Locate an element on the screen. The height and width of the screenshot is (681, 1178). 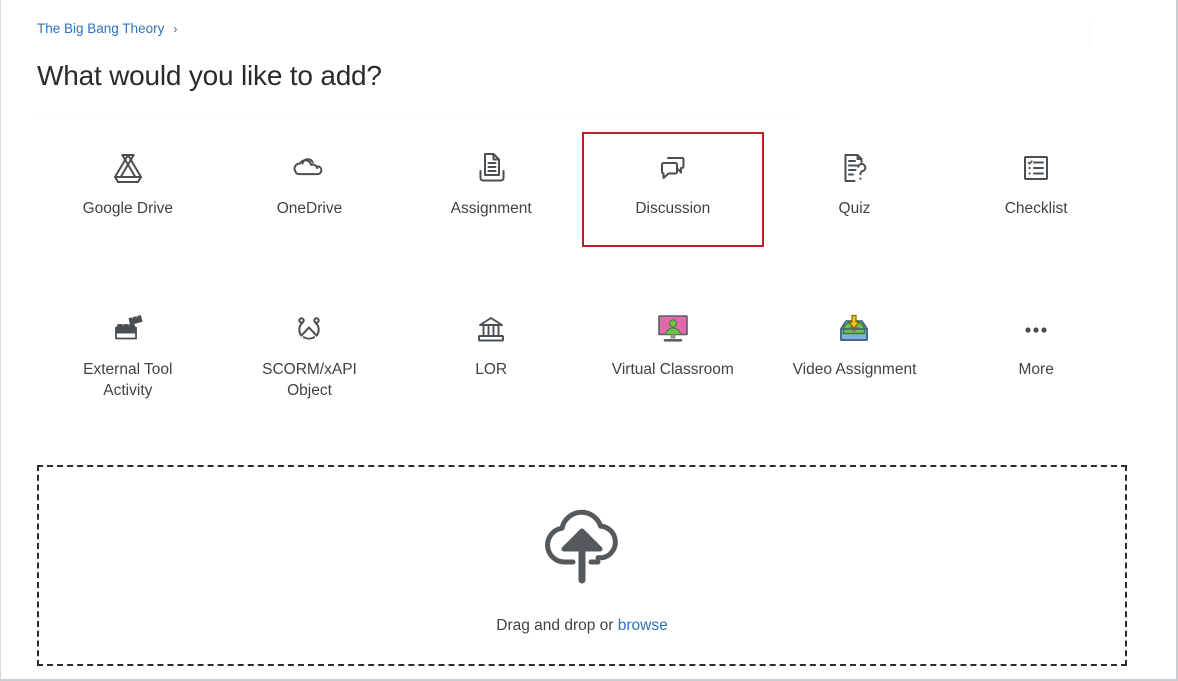
tile-label: Discussion is located at coordinates (673, 208).